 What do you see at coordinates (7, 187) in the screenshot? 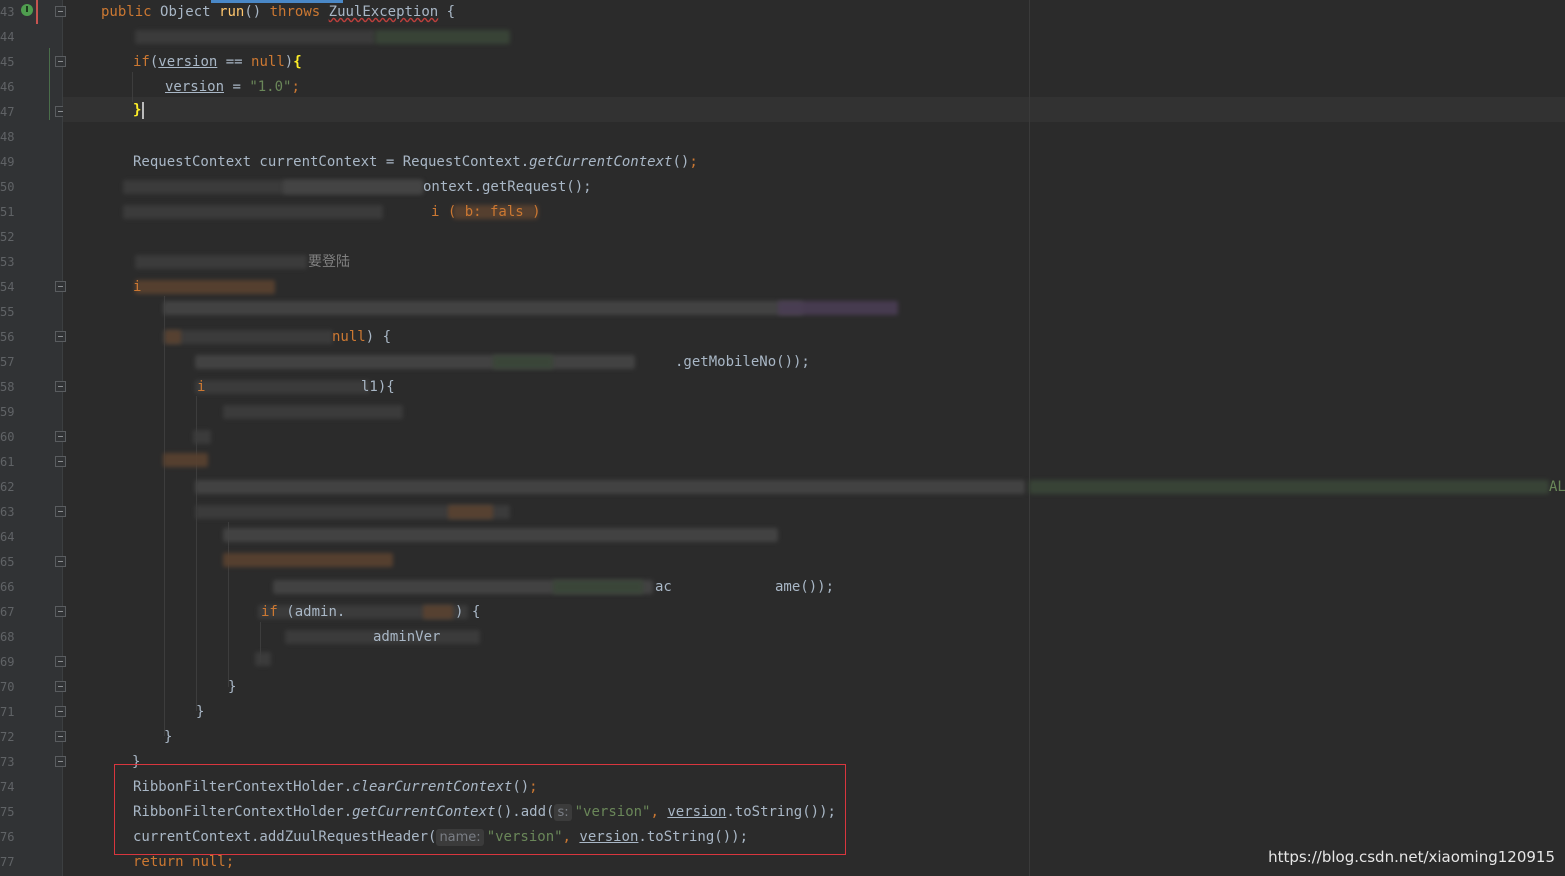
I see `line-number: 50` at bounding box center [7, 187].